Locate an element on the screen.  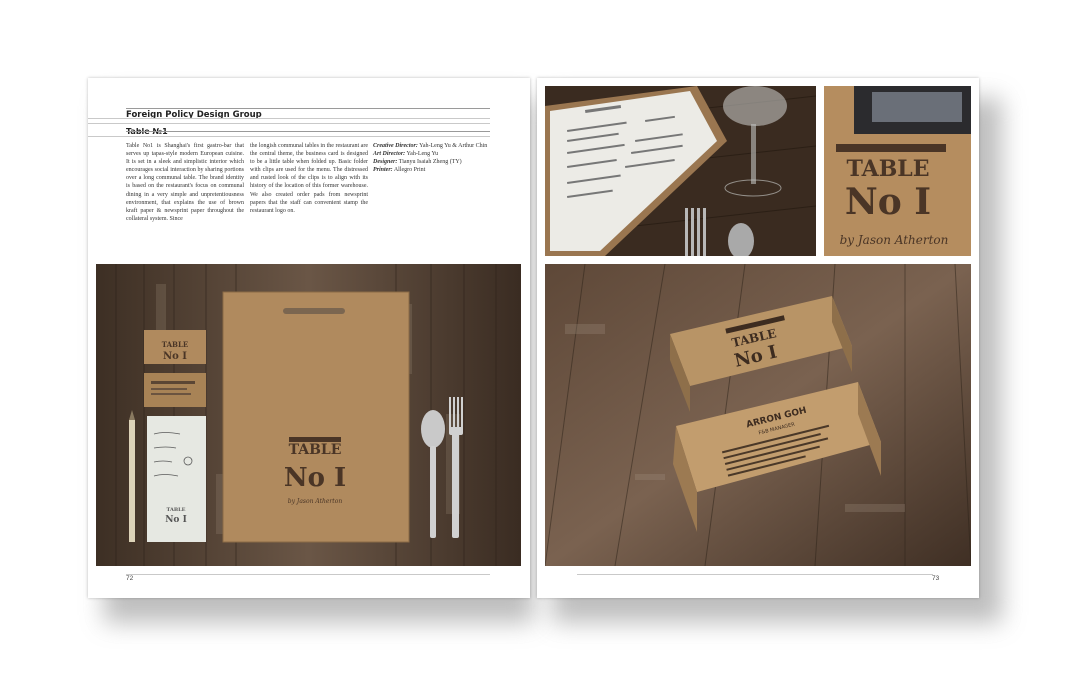
footer-rule-right is located at coordinates (755, 574).